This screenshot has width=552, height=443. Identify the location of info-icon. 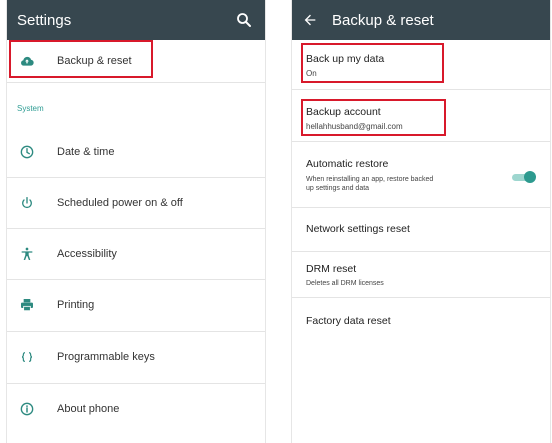
(27, 409).